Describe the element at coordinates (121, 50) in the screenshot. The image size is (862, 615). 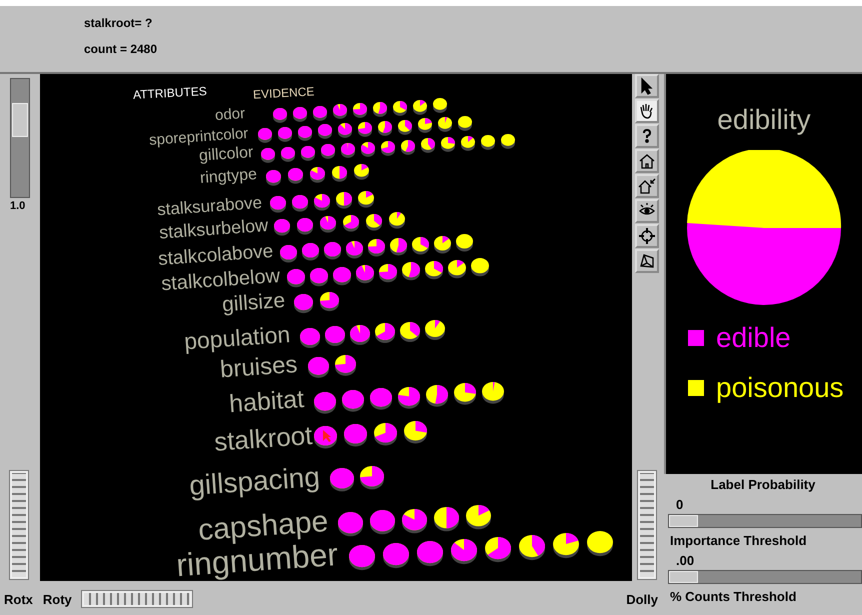
I see `status-text: count = 2480` at that location.